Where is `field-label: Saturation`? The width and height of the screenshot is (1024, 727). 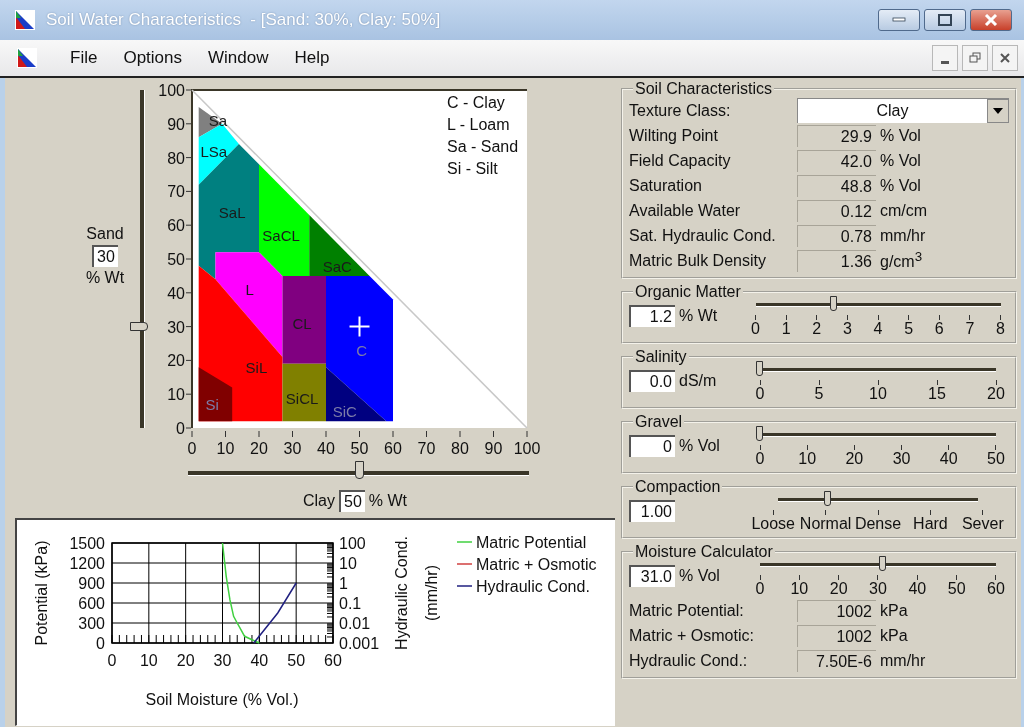
field-label: Saturation is located at coordinates (666, 185).